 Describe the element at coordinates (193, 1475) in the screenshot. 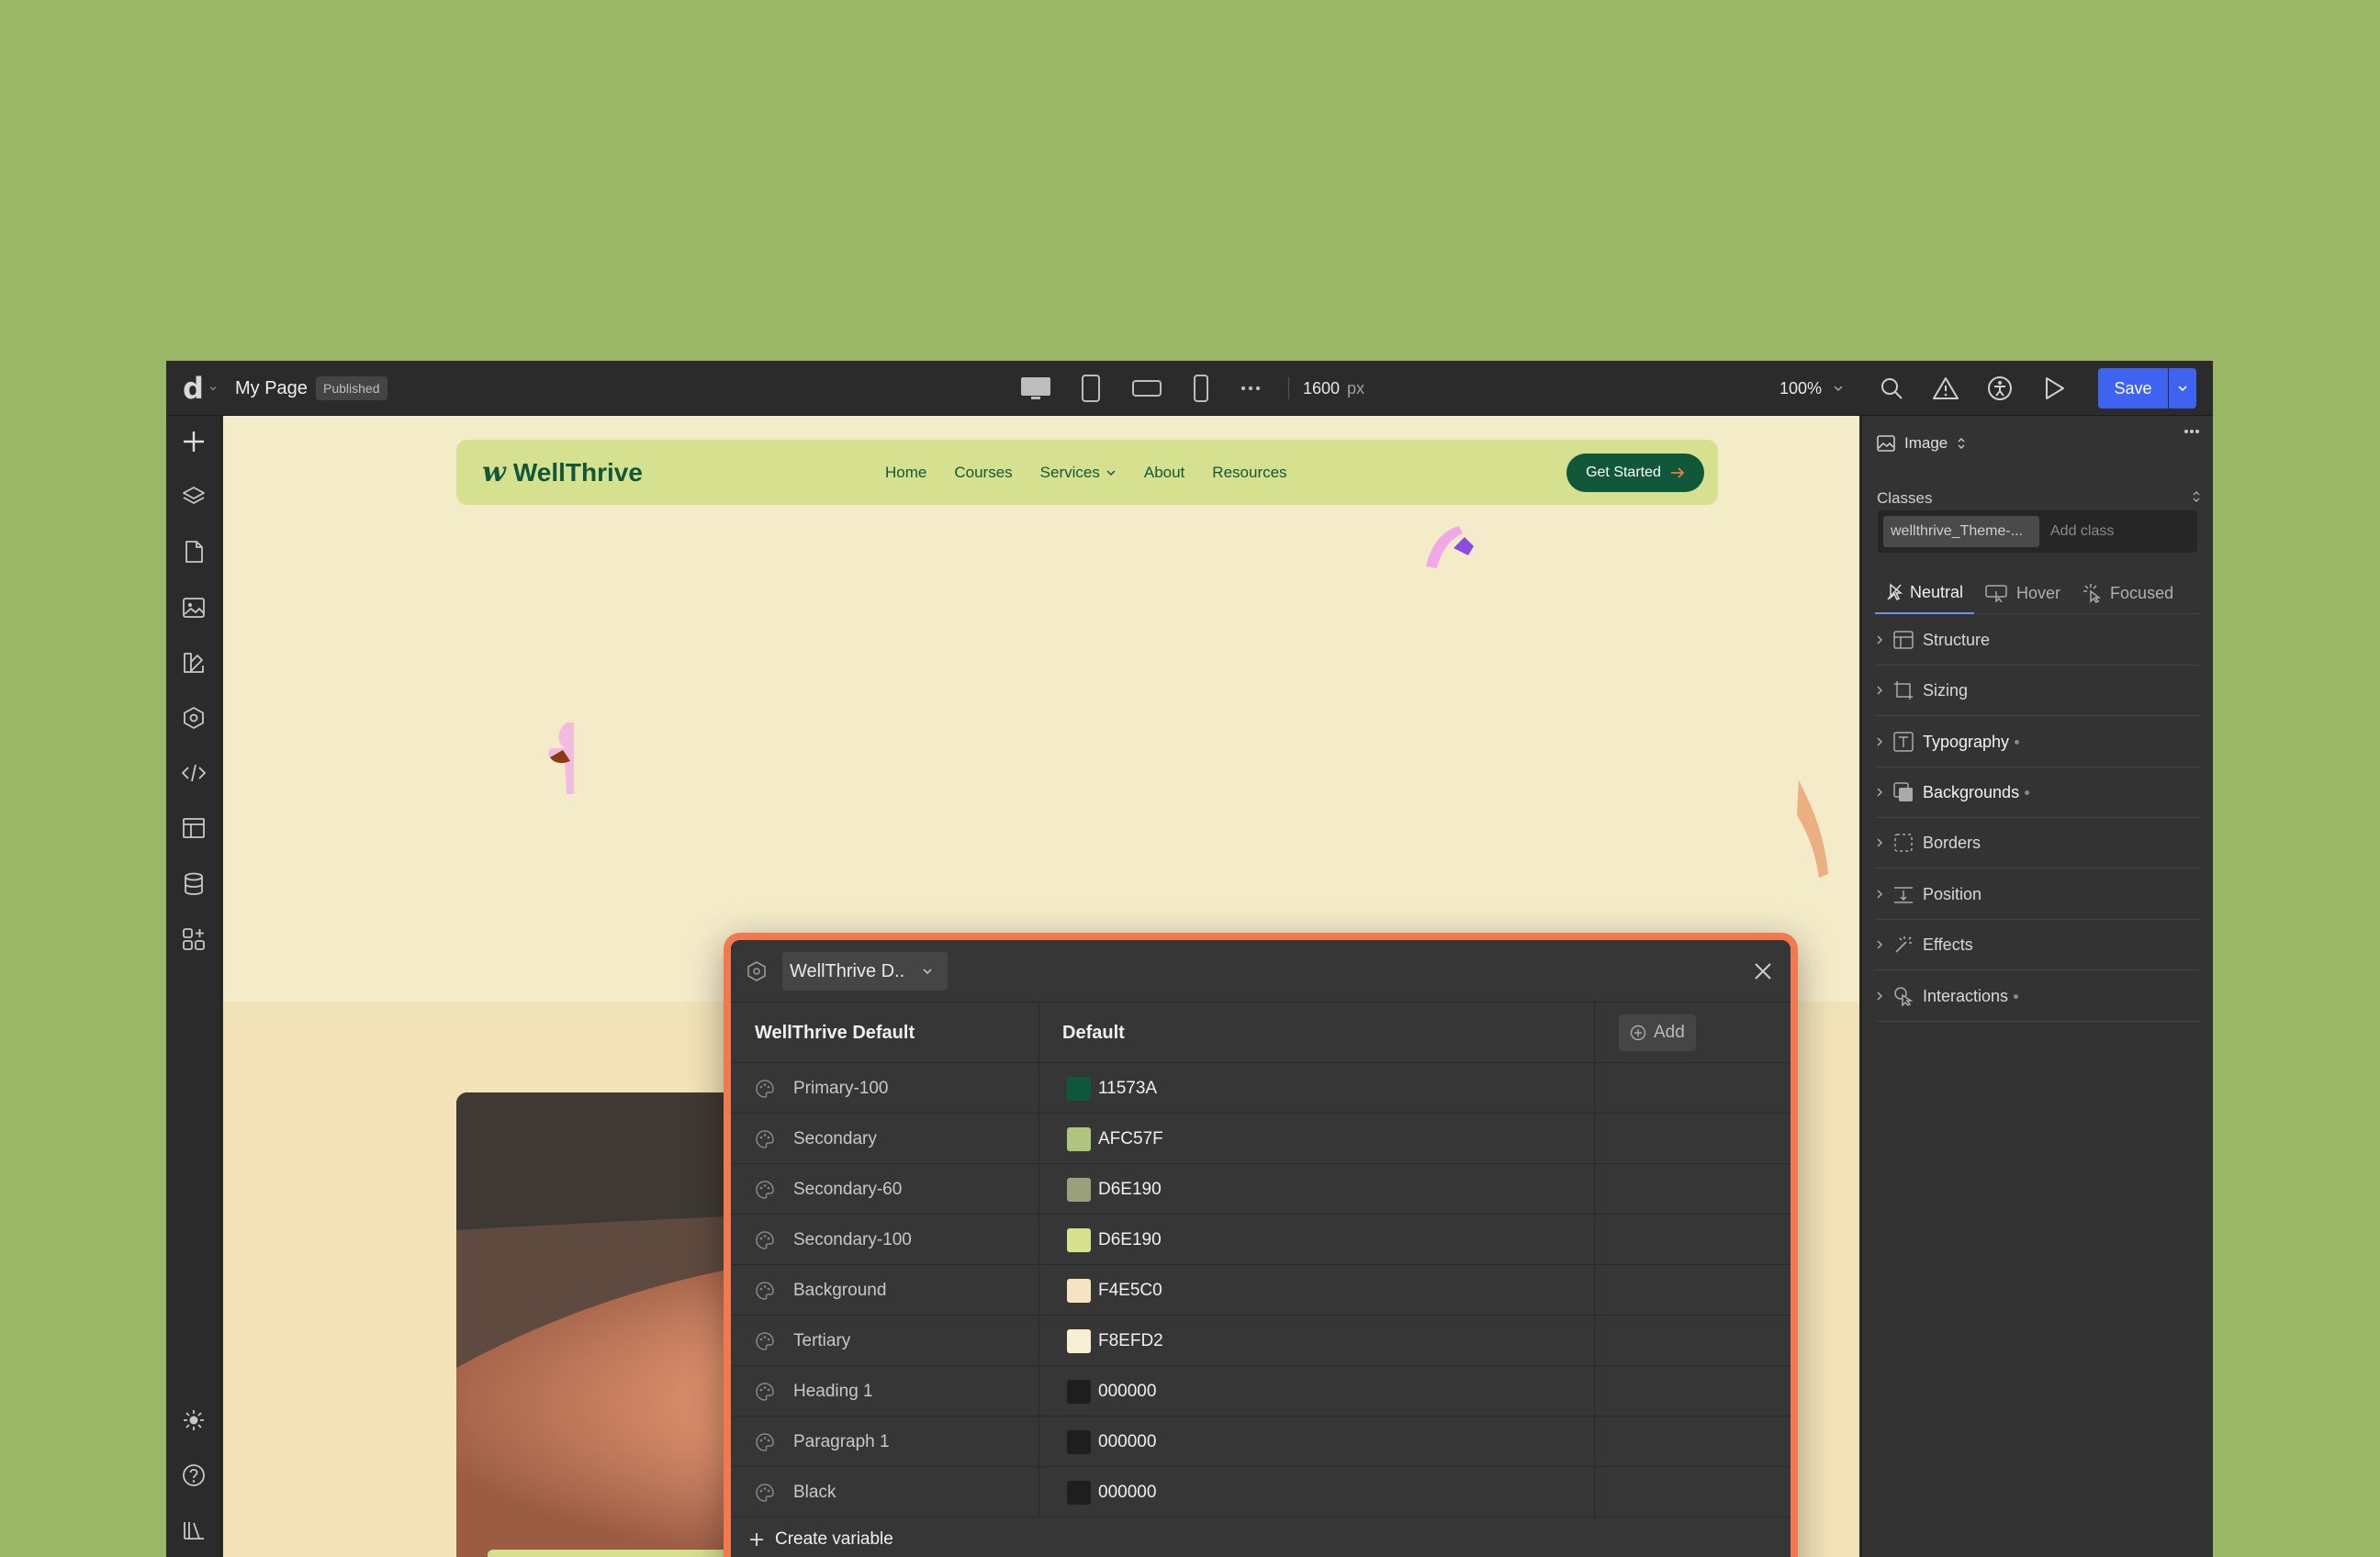

I see `help-icon` at that location.